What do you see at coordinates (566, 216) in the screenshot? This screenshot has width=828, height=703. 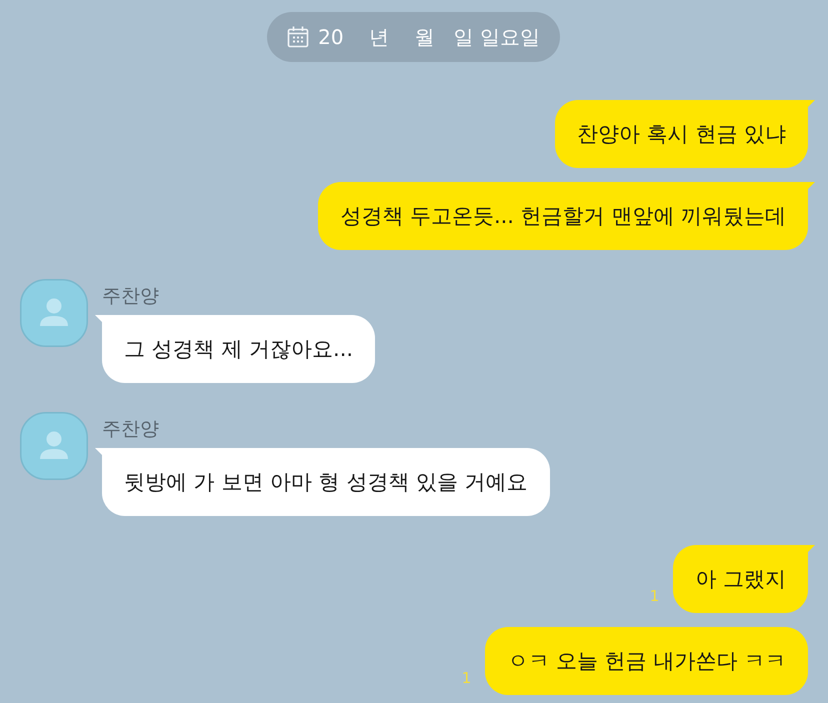 I see `message-bubble: 성경책 두고온듯... 헌금할거 맨앞에 끼워뒀는데` at bounding box center [566, 216].